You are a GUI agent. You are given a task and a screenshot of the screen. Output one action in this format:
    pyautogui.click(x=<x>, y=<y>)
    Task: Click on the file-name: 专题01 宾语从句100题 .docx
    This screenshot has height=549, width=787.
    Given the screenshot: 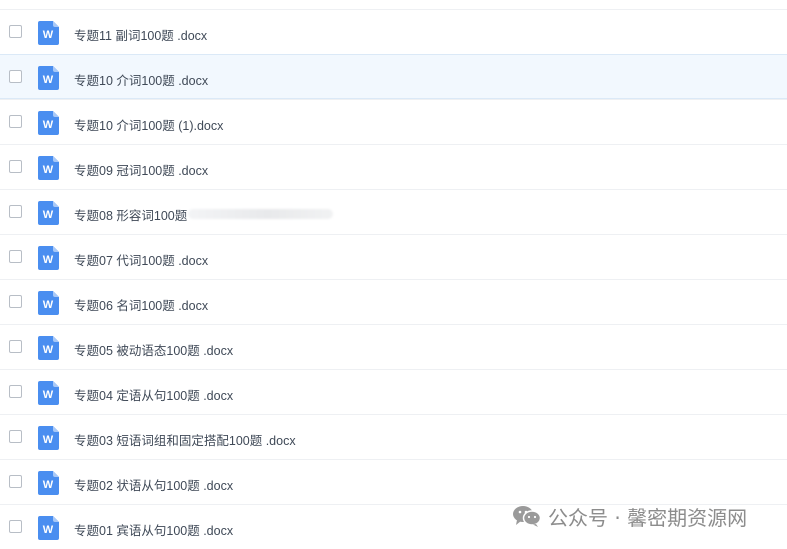 What is the action you would take?
    pyautogui.click(x=153, y=529)
    